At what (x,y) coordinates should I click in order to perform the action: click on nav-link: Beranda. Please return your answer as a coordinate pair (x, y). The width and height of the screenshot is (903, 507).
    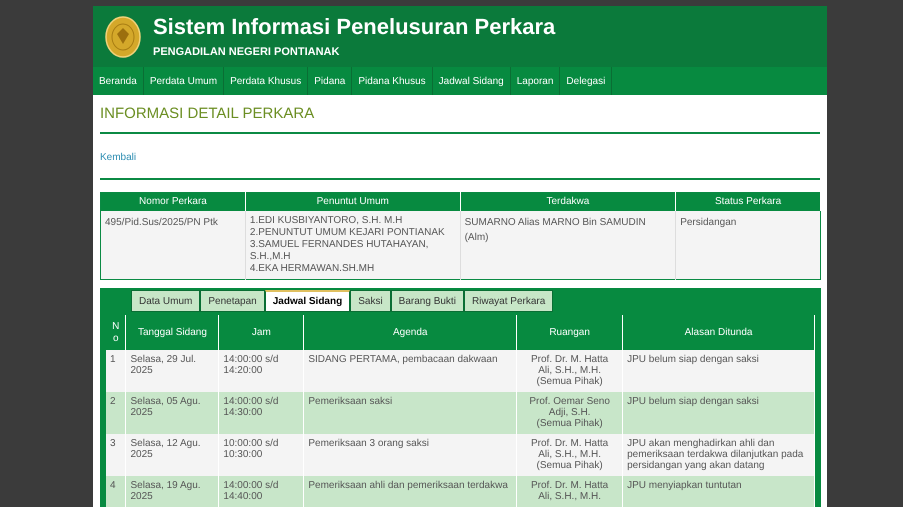
    Looking at the image, I should click on (118, 81).